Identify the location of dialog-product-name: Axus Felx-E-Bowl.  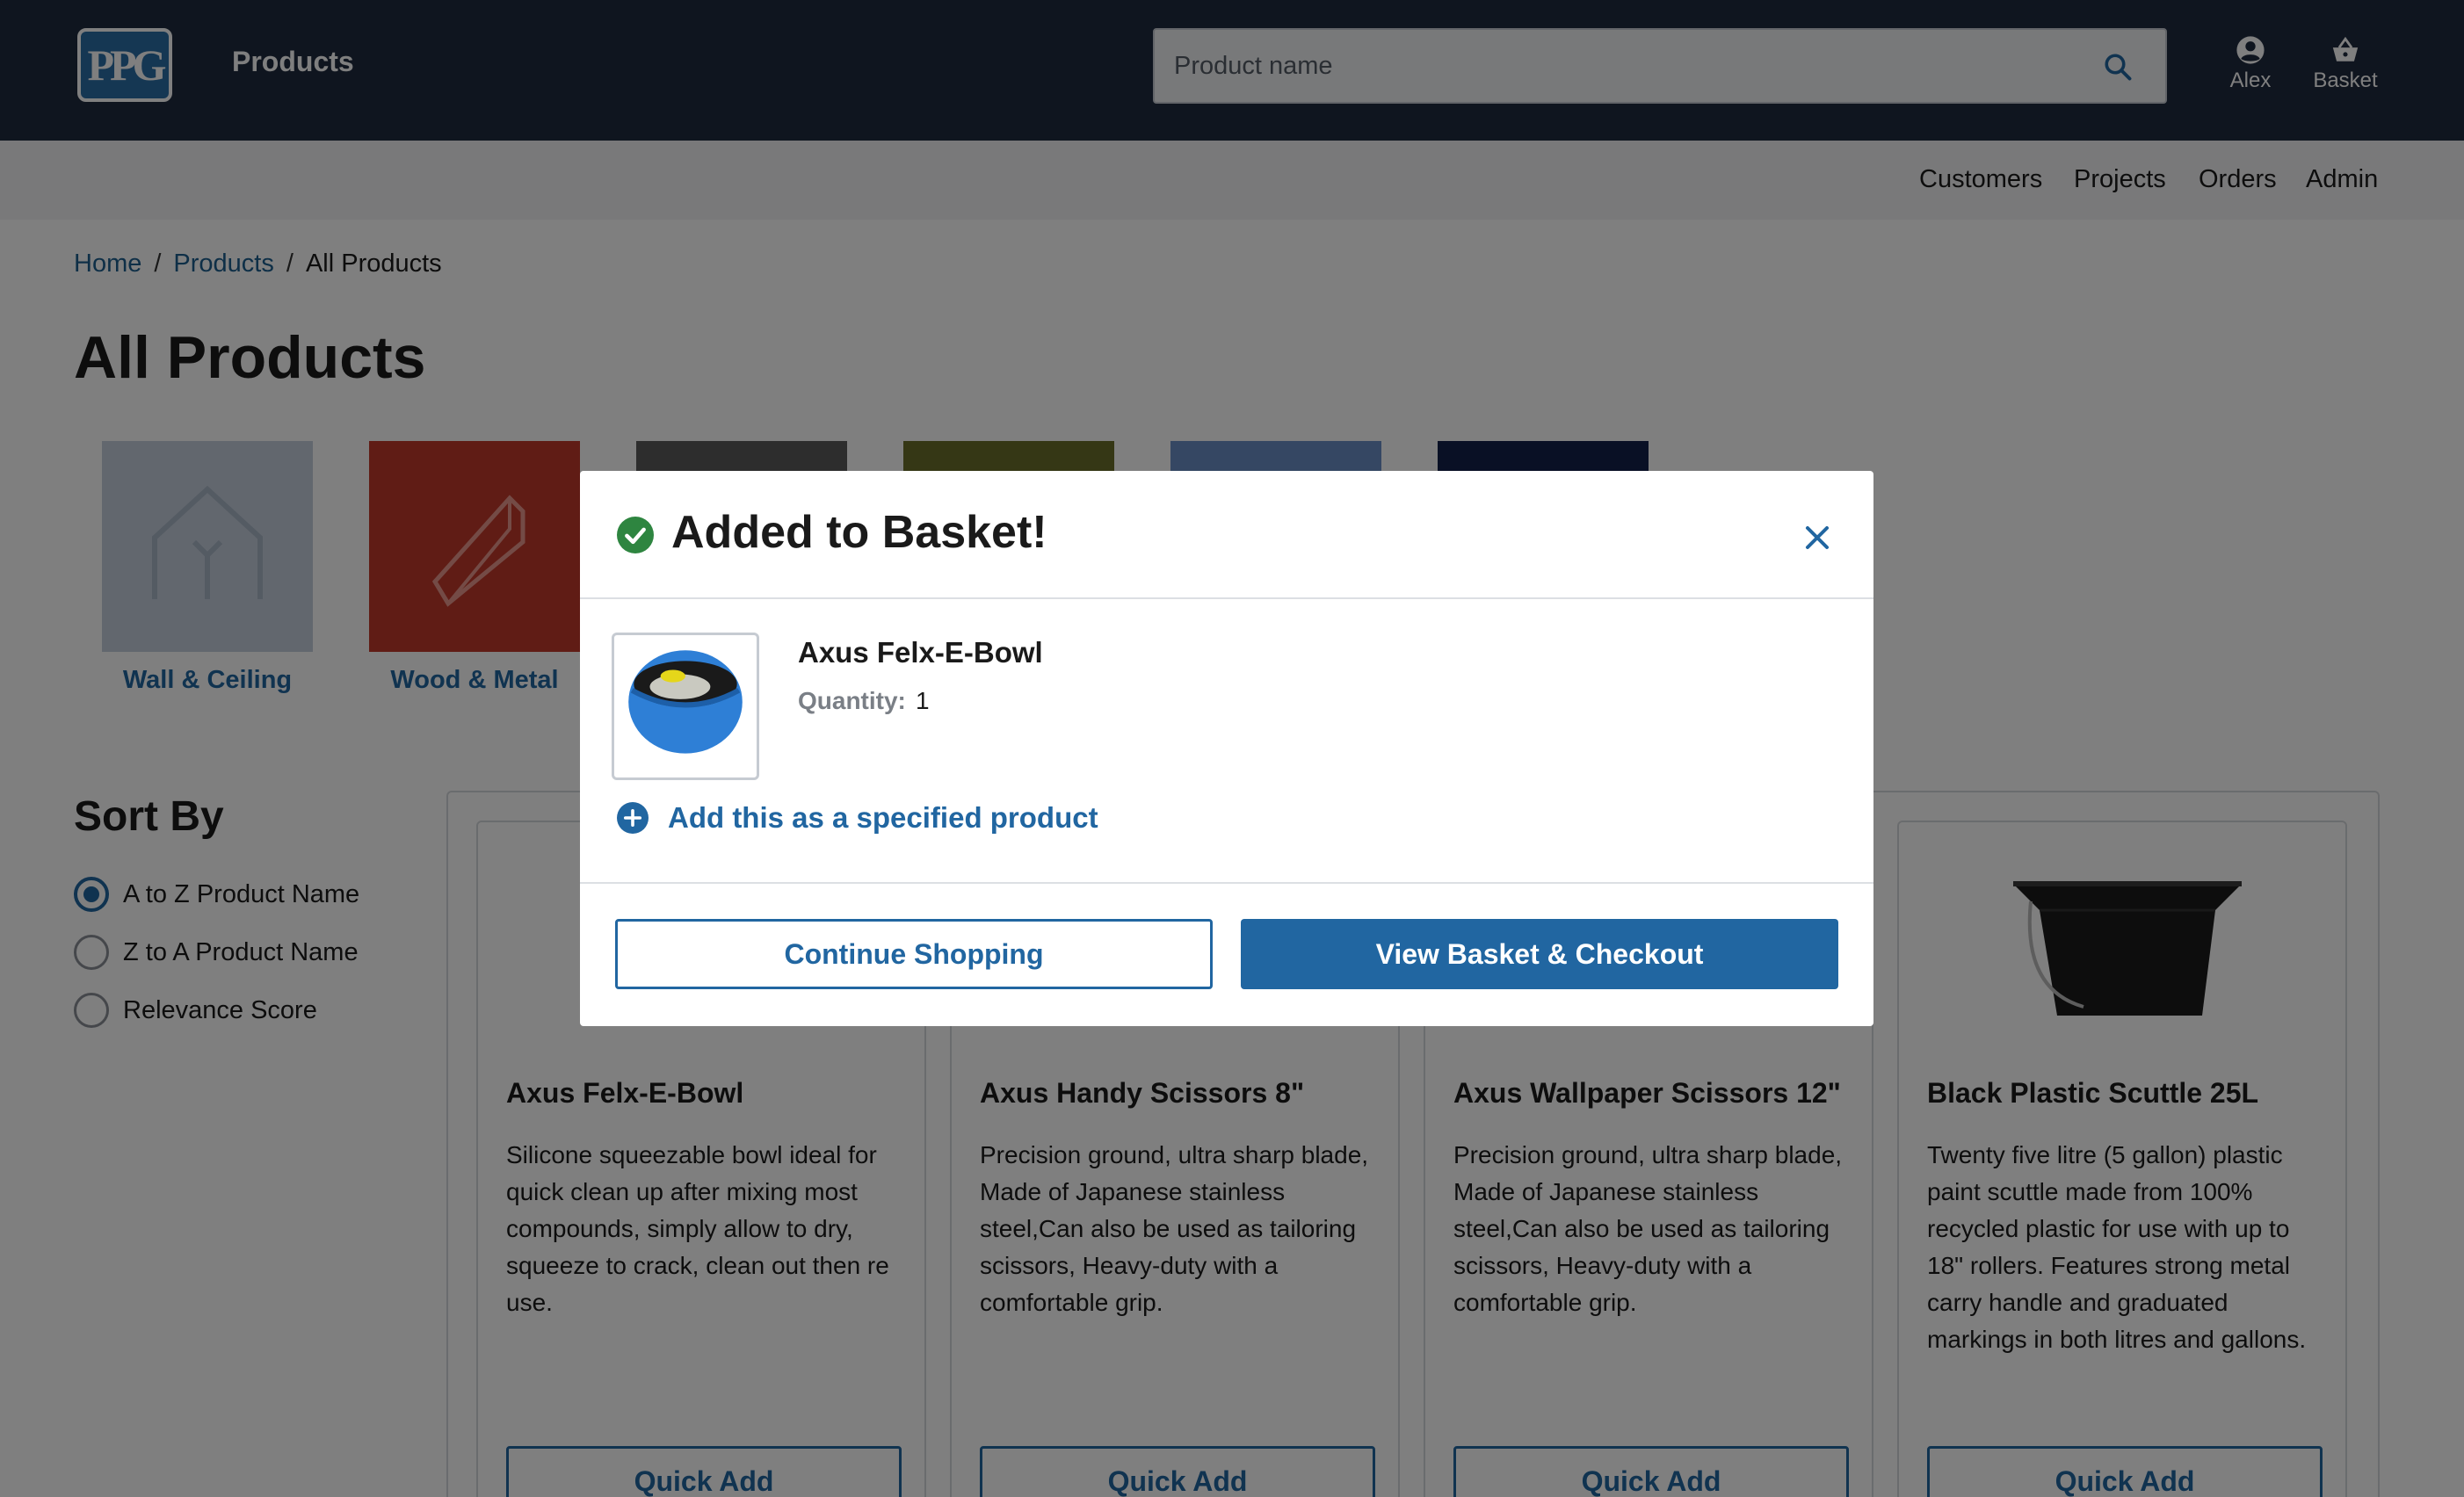
(920, 652).